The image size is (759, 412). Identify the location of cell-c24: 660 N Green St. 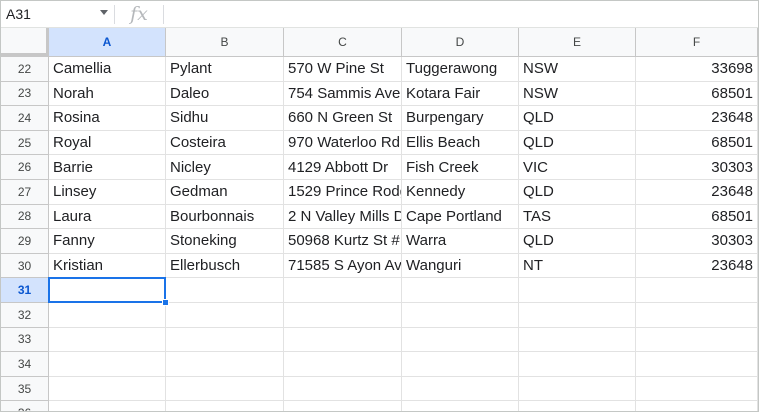
(343, 118).